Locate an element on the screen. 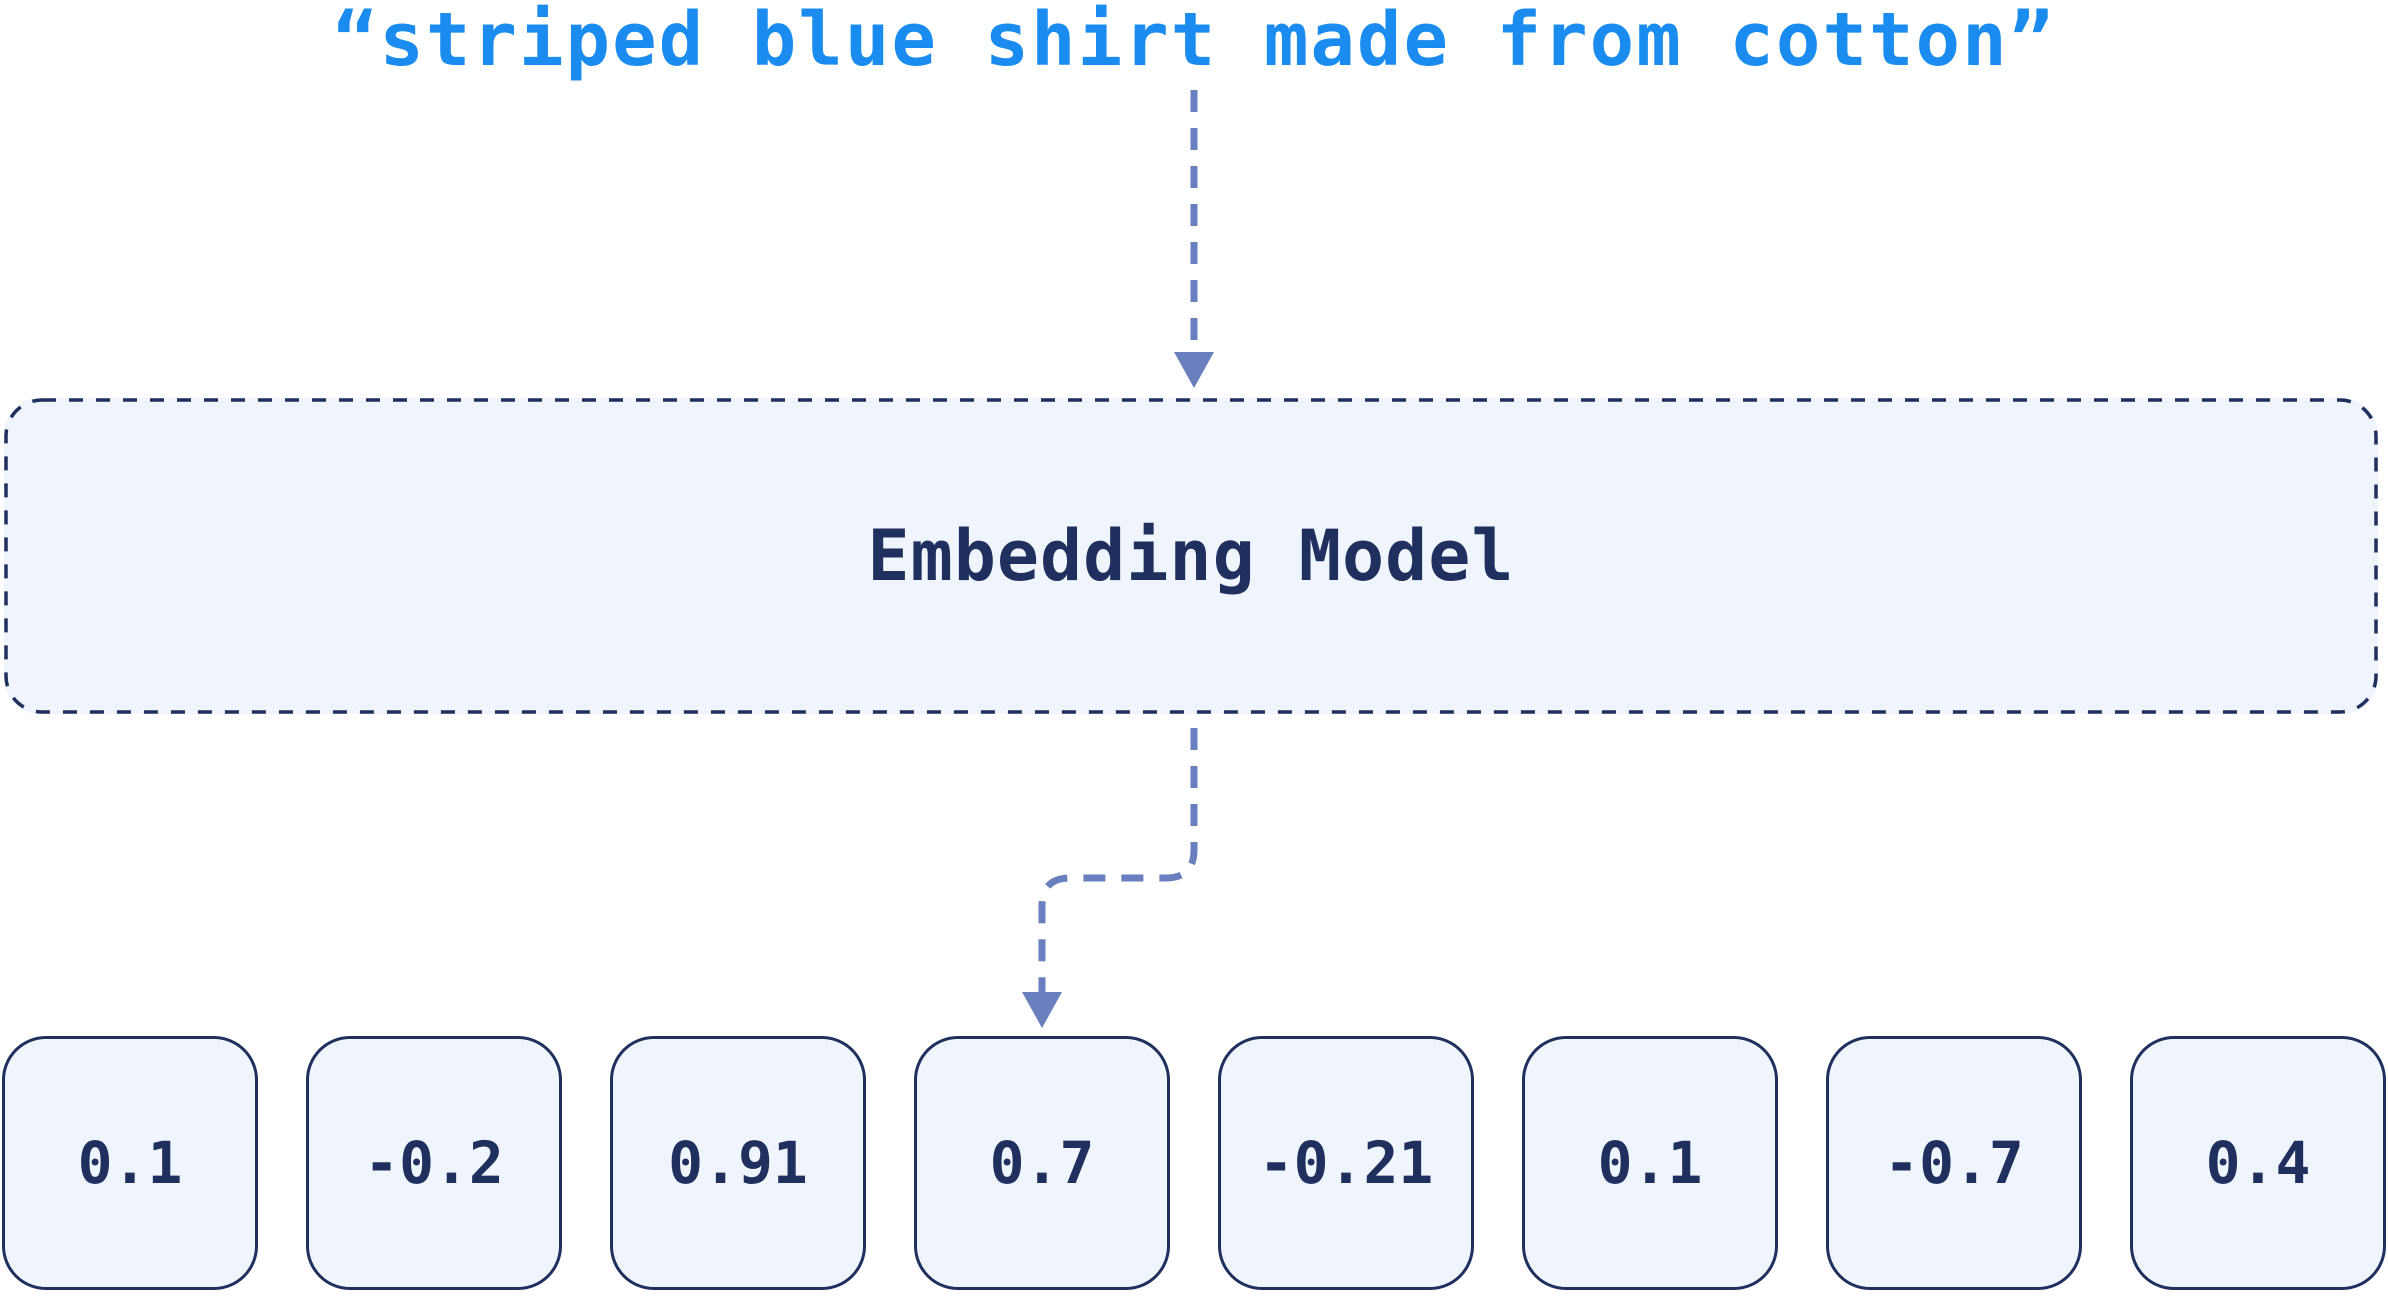  query-to-model-arrowhead is located at coordinates (1194, 370).